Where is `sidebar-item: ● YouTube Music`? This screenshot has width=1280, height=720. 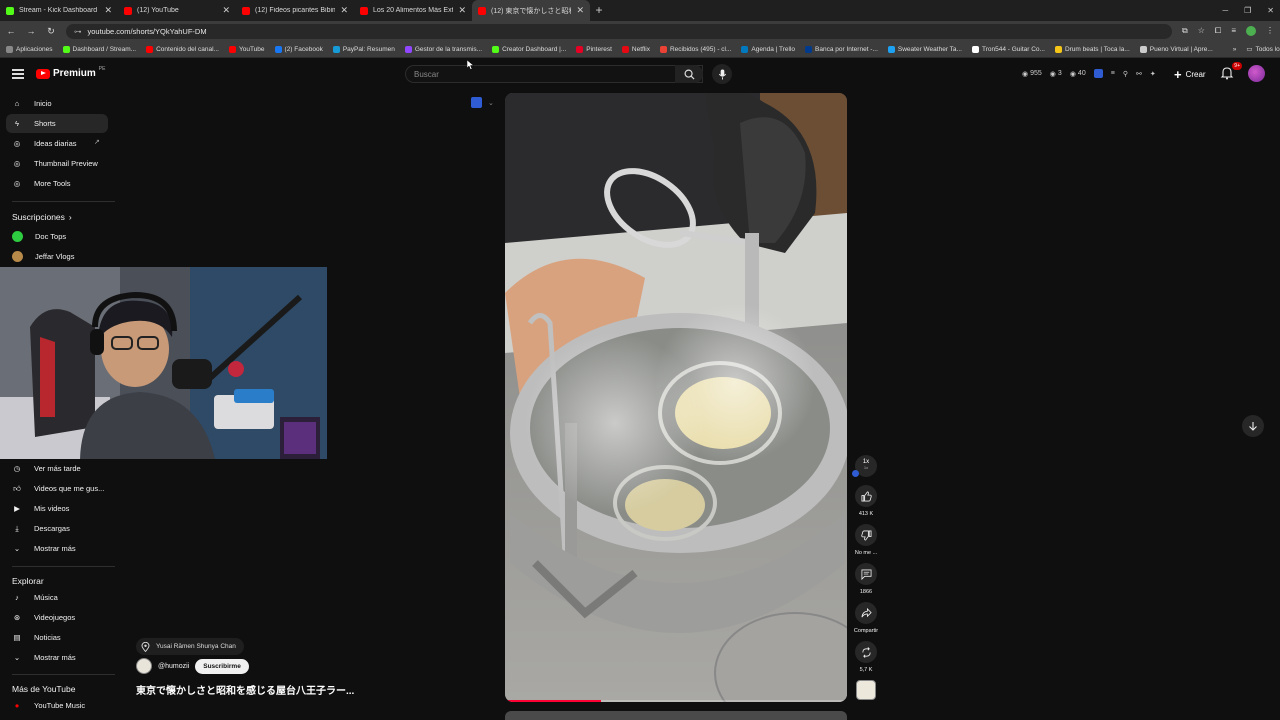 sidebar-item: ● YouTube Music is located at coordinates (57, 705).